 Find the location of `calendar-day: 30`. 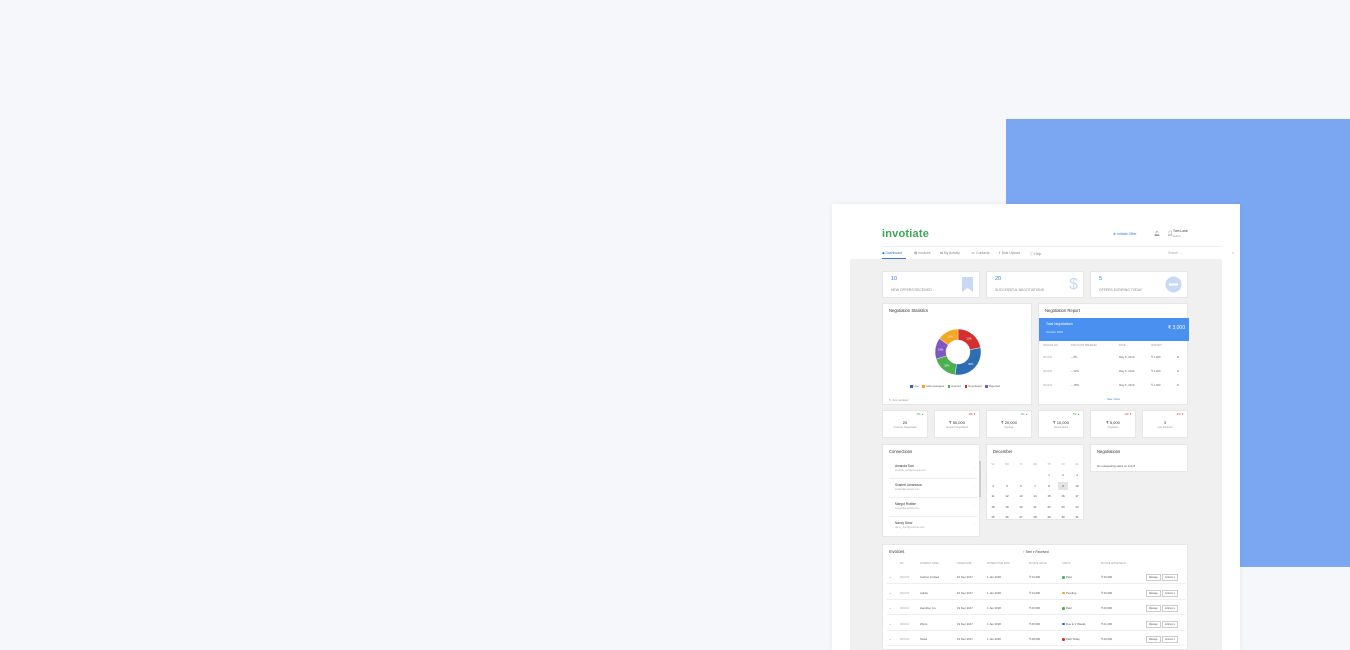

calendar-day: 30 is located at coordinates (1063, 517).